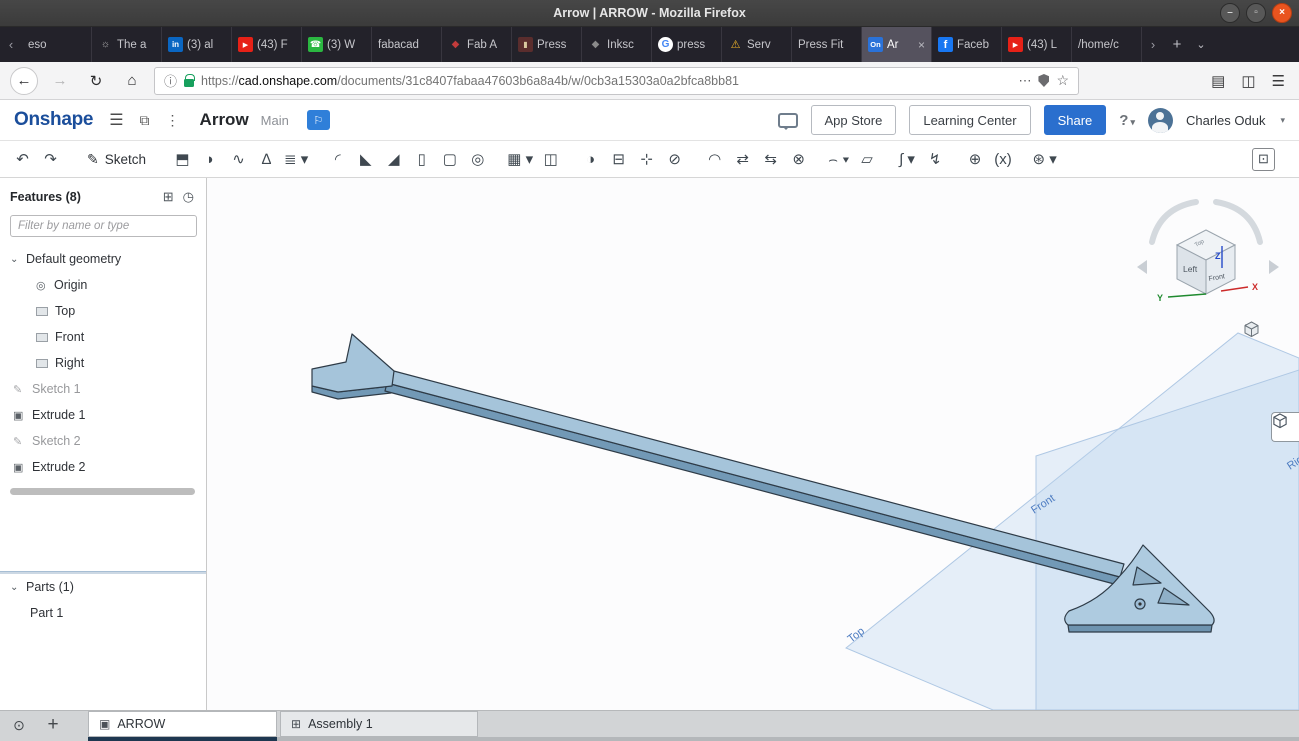  What do you see at coordinates (127, 44) in the screenshot?
I see `browser-tab: ☼ The a` at bounding box center [127, 44].